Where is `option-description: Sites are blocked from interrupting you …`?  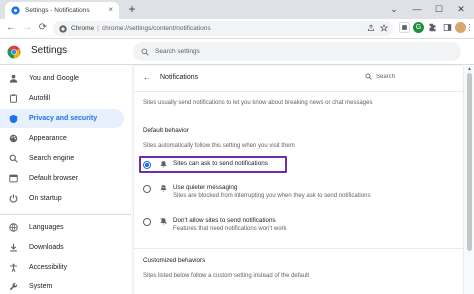 option-description: Sites are blocked from interrupting you … is located at coordinates (272, 196).